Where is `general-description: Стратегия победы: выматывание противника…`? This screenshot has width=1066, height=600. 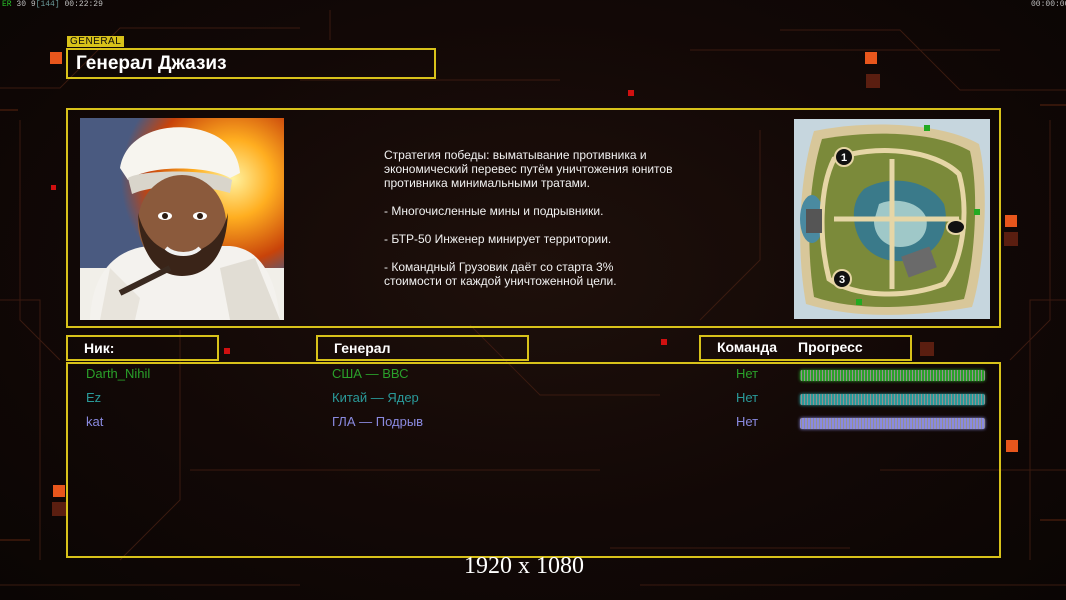
general-description: Стратегия победы: выматывание противника… is located at coordinates (564, 218).